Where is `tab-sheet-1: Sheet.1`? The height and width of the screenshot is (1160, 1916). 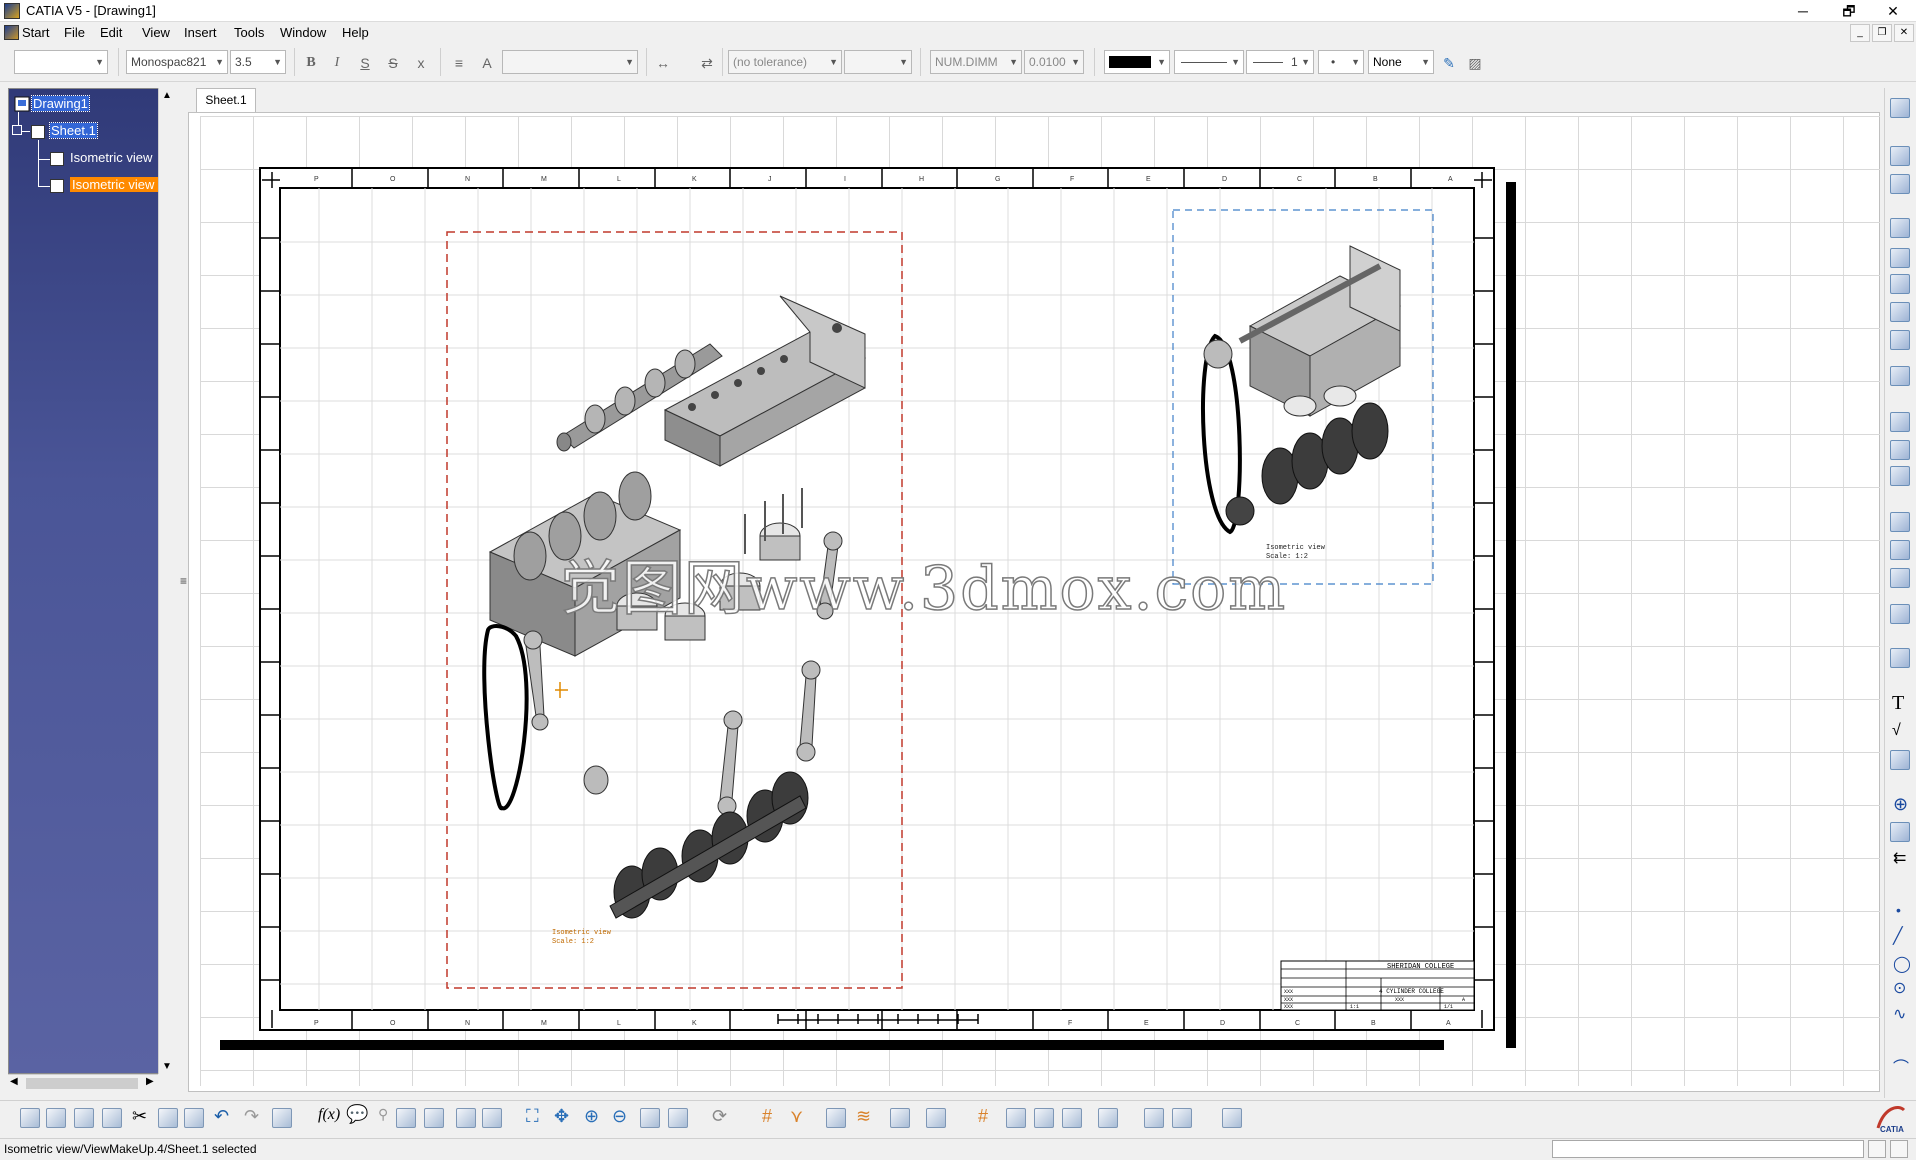 tab-sheet-1: Sheet.1 is located at coordinates (226, 100).